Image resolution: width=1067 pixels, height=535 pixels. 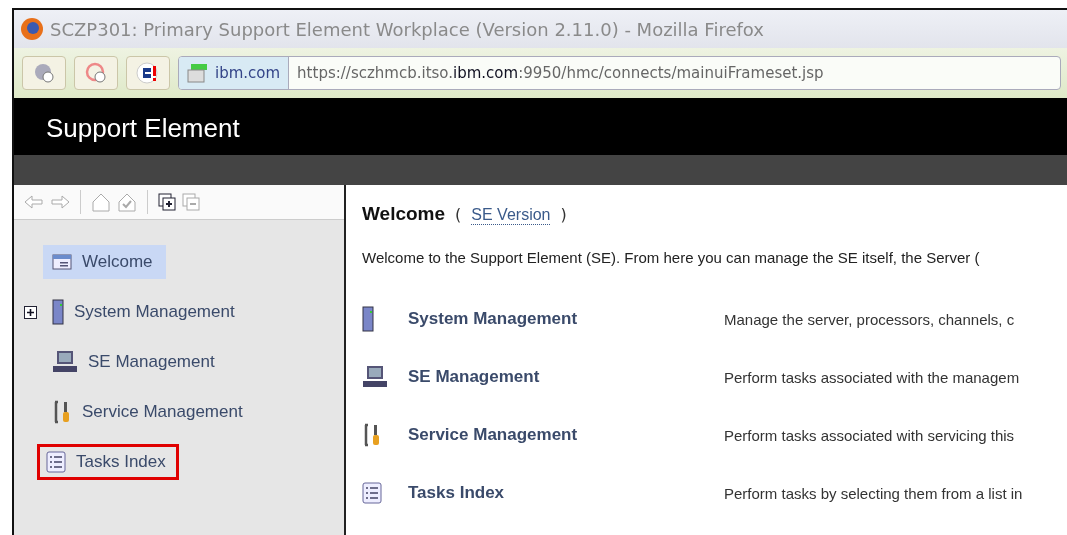 What do you see at coordinates (671, 257) in the screenshot?
I see `intro-text: Welcome to the Support Element (SE). From here you can manage the SE itself, the Server (` at bounding box center [671, 257].